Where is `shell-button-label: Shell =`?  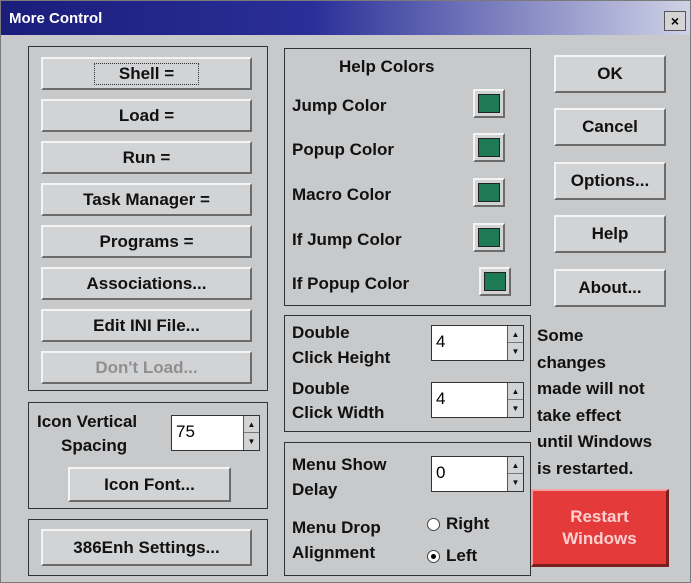 shell-button-label: Shell = is located at coordinates (146, 73).